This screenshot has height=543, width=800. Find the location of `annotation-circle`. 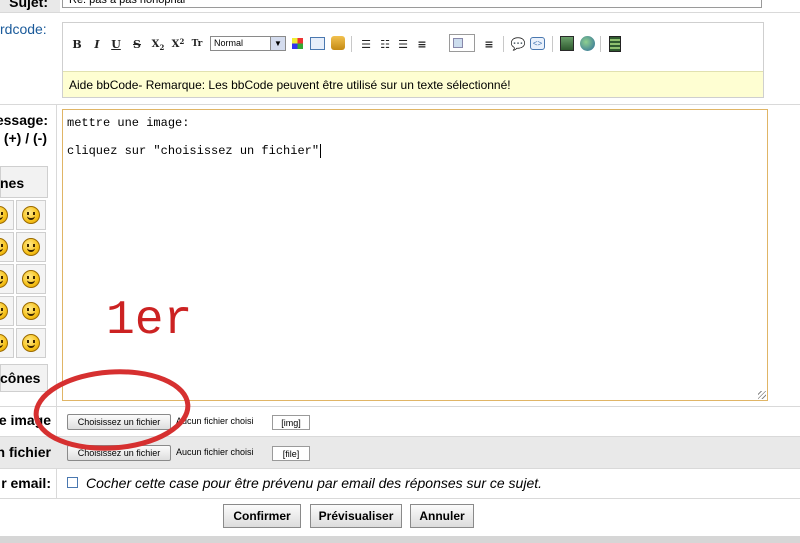

annotation-circle is located at coordinates (112, 410).